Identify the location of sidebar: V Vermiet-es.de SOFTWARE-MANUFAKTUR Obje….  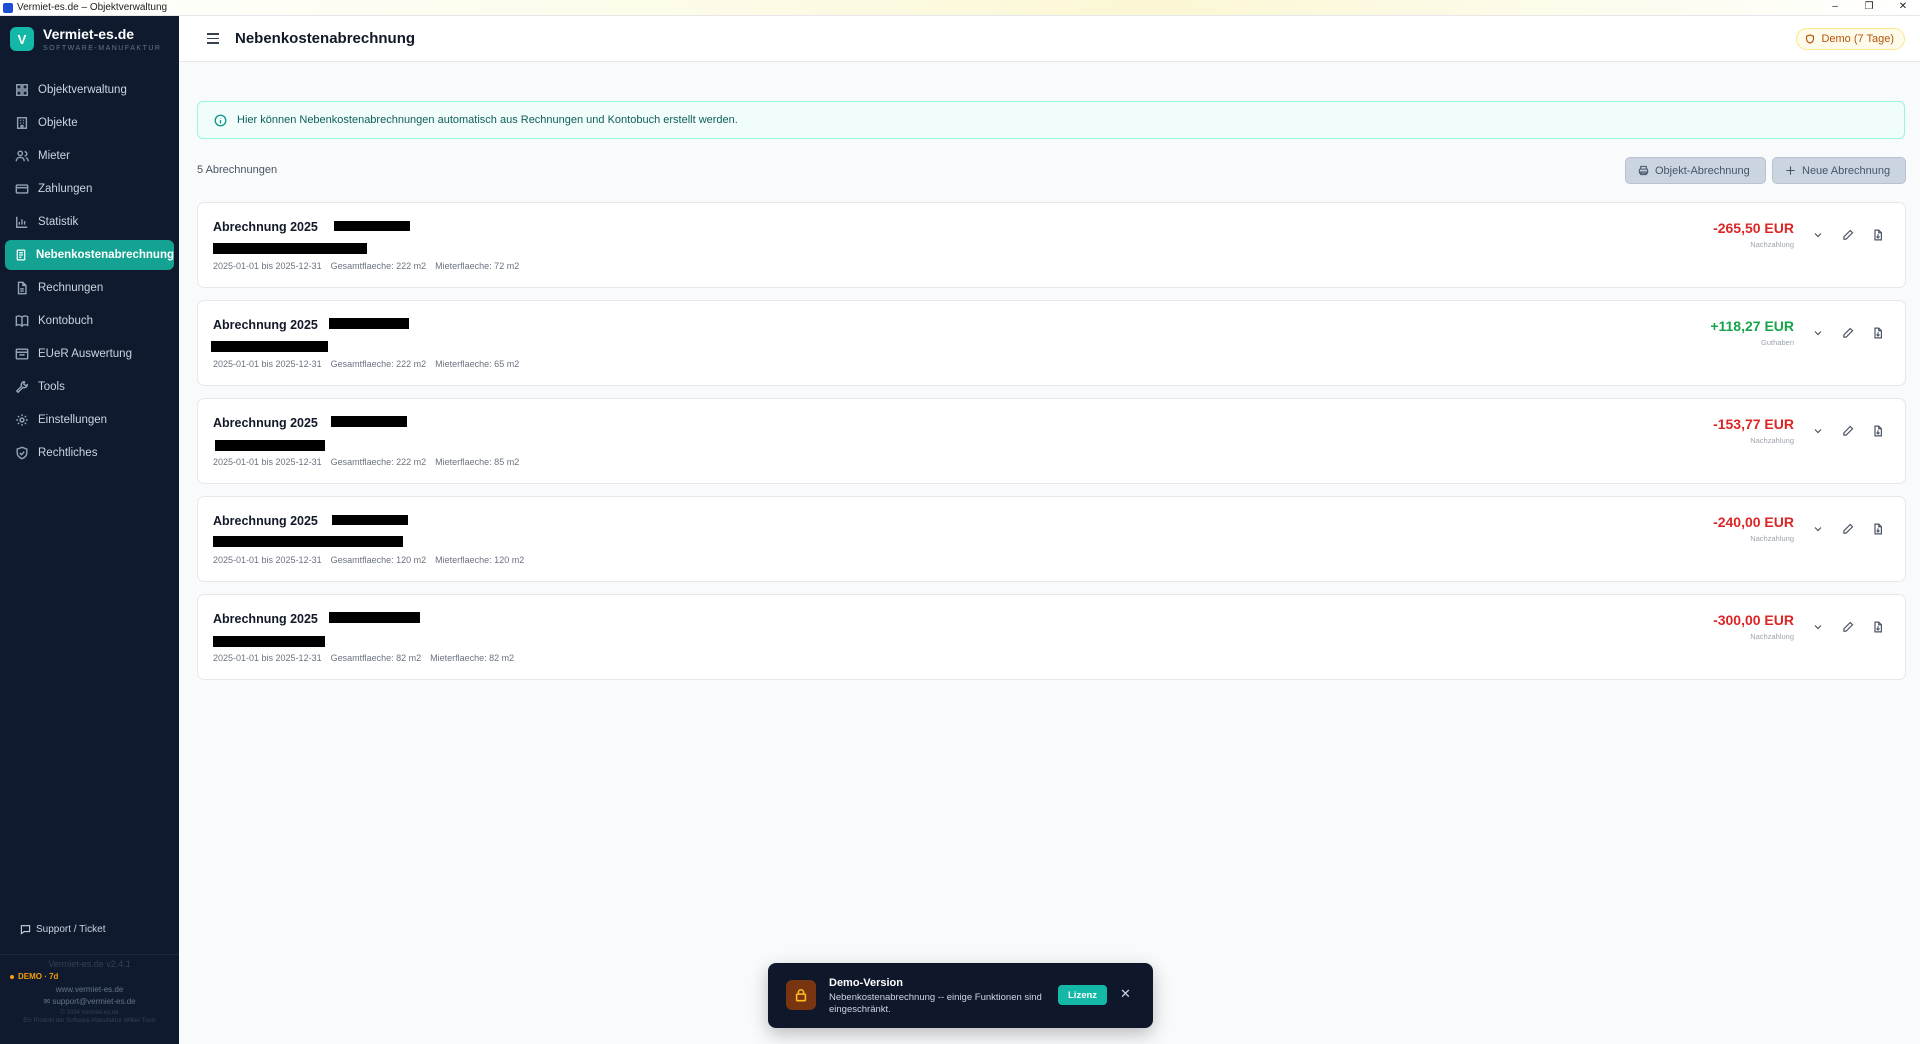
(89, 530).